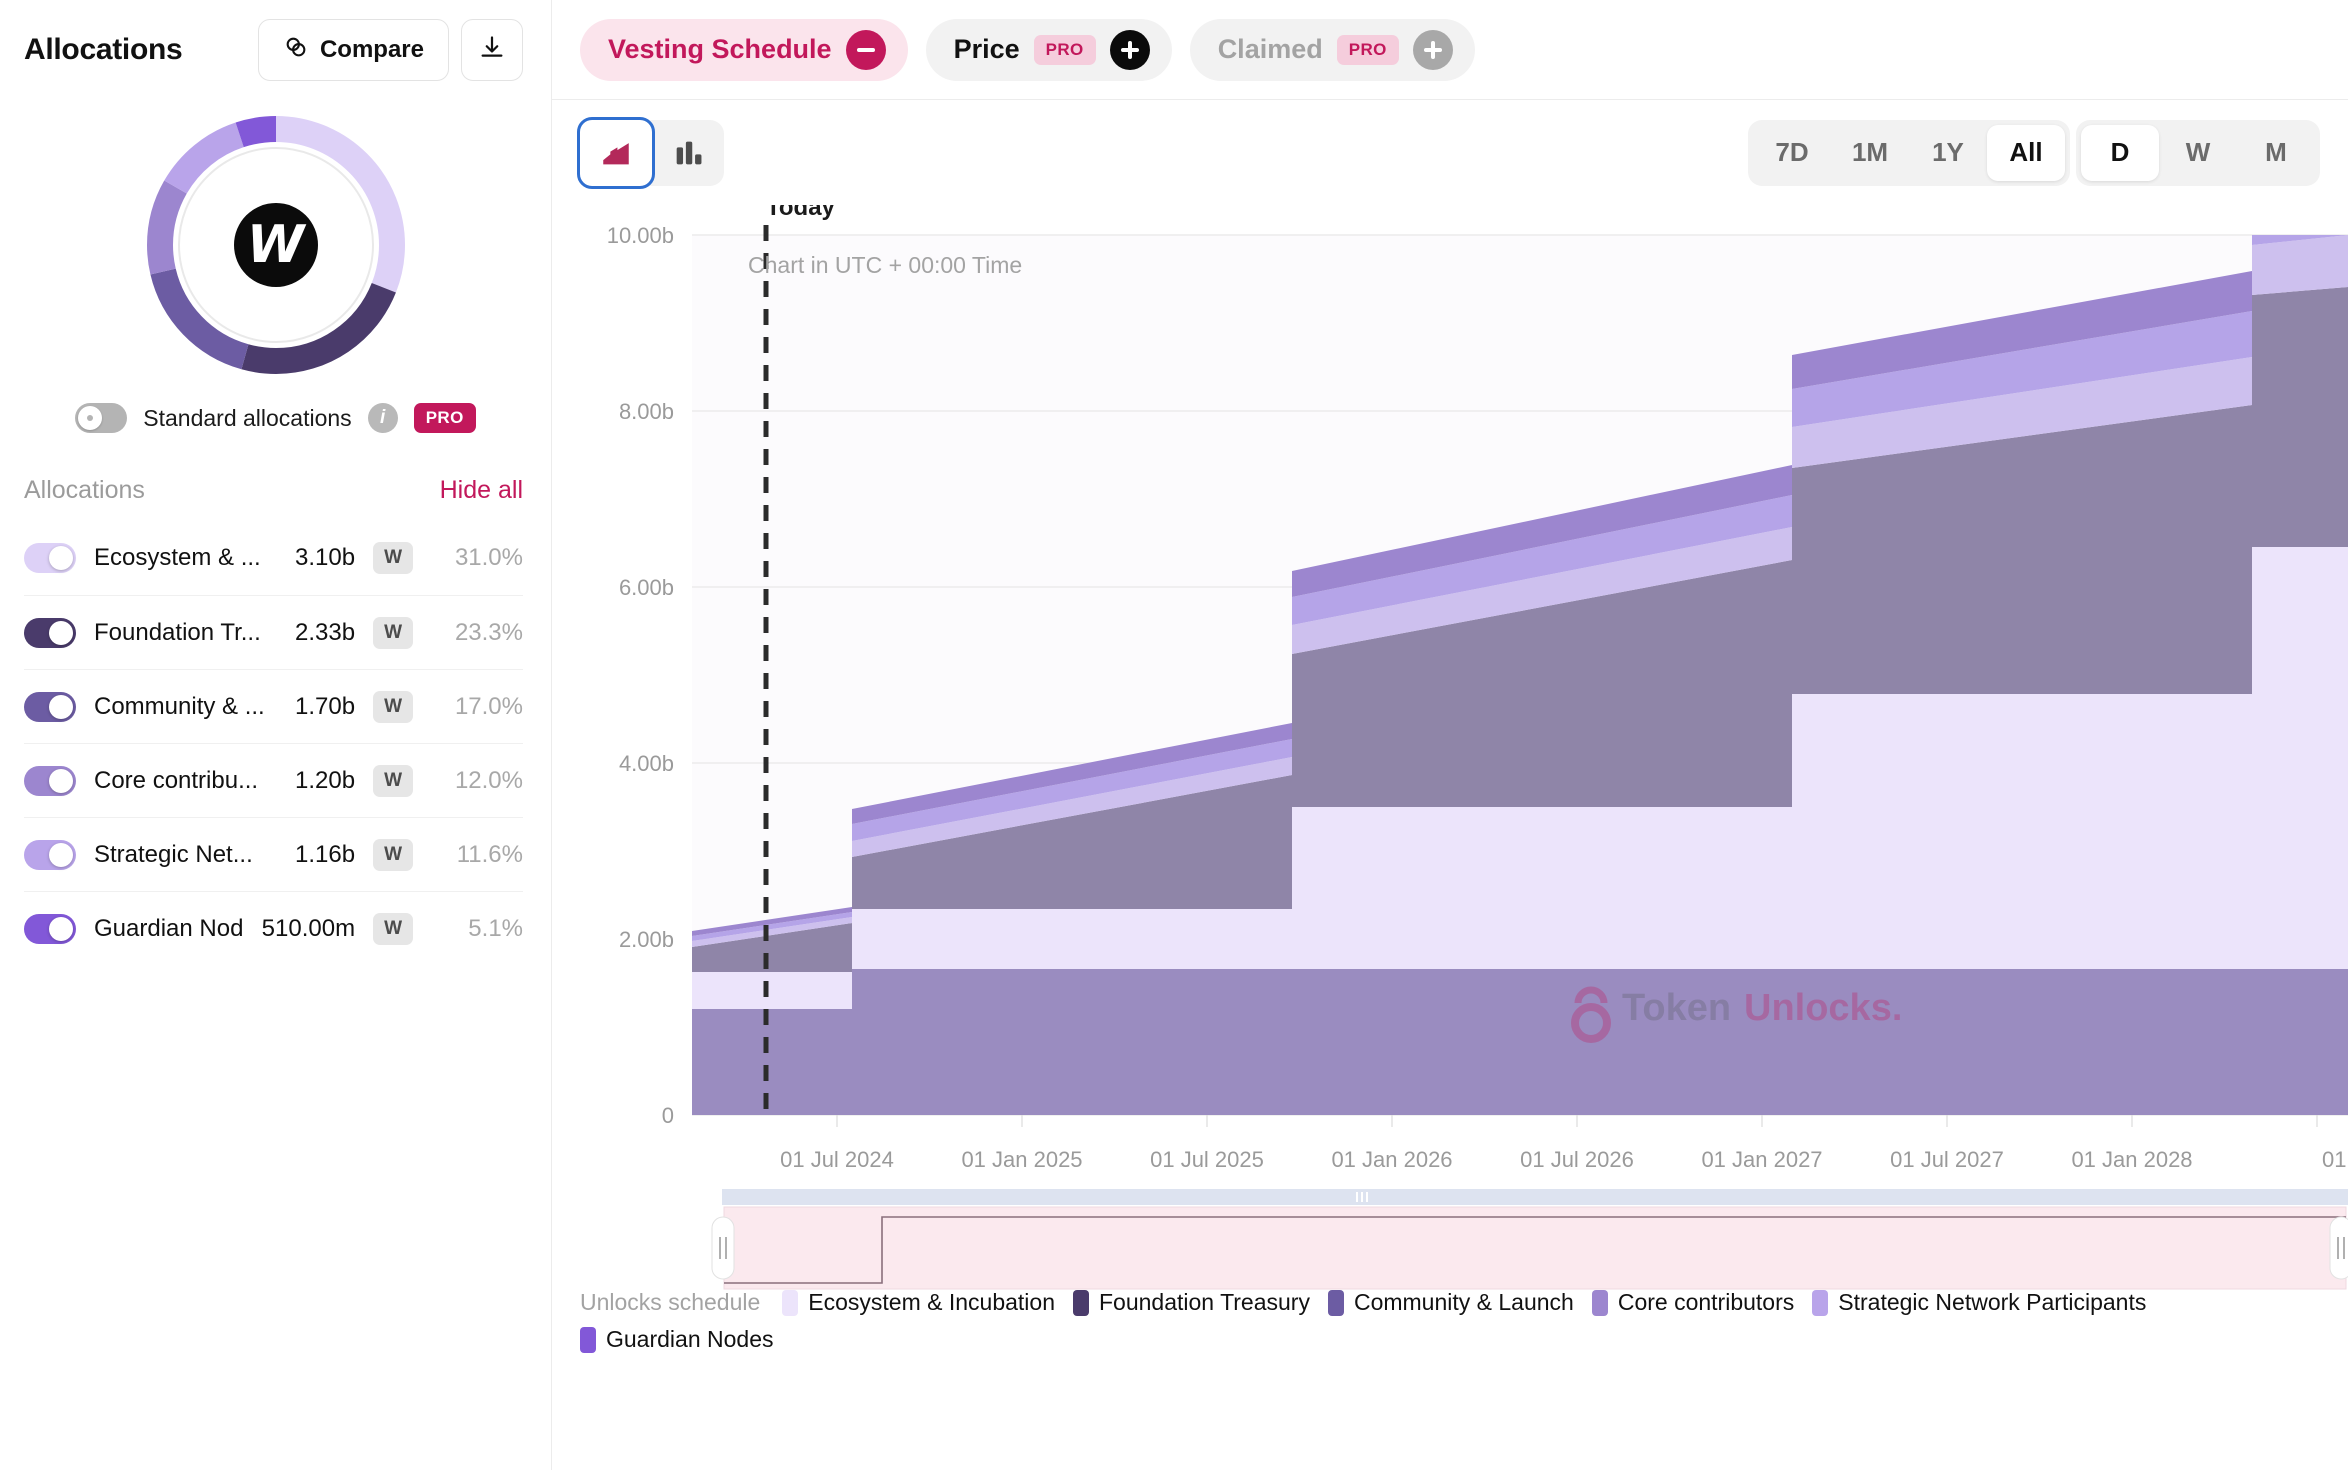  I want to click on legend-item-strategic-network-participants: Strategic Network Participants, so click(1979, 1302).